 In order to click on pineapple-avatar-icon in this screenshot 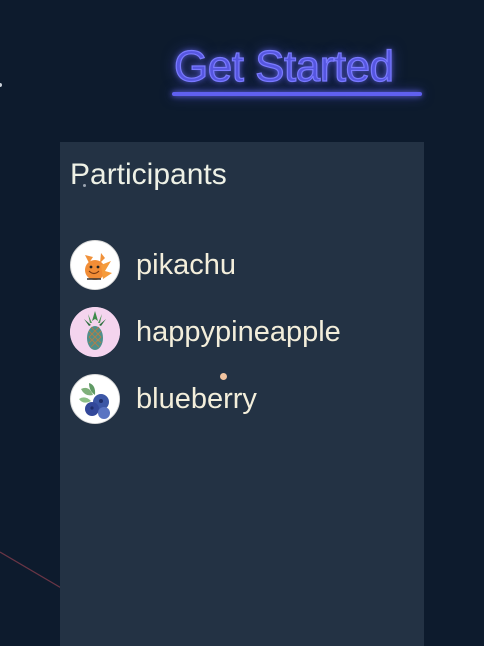, I will do `click(95, 332)`.